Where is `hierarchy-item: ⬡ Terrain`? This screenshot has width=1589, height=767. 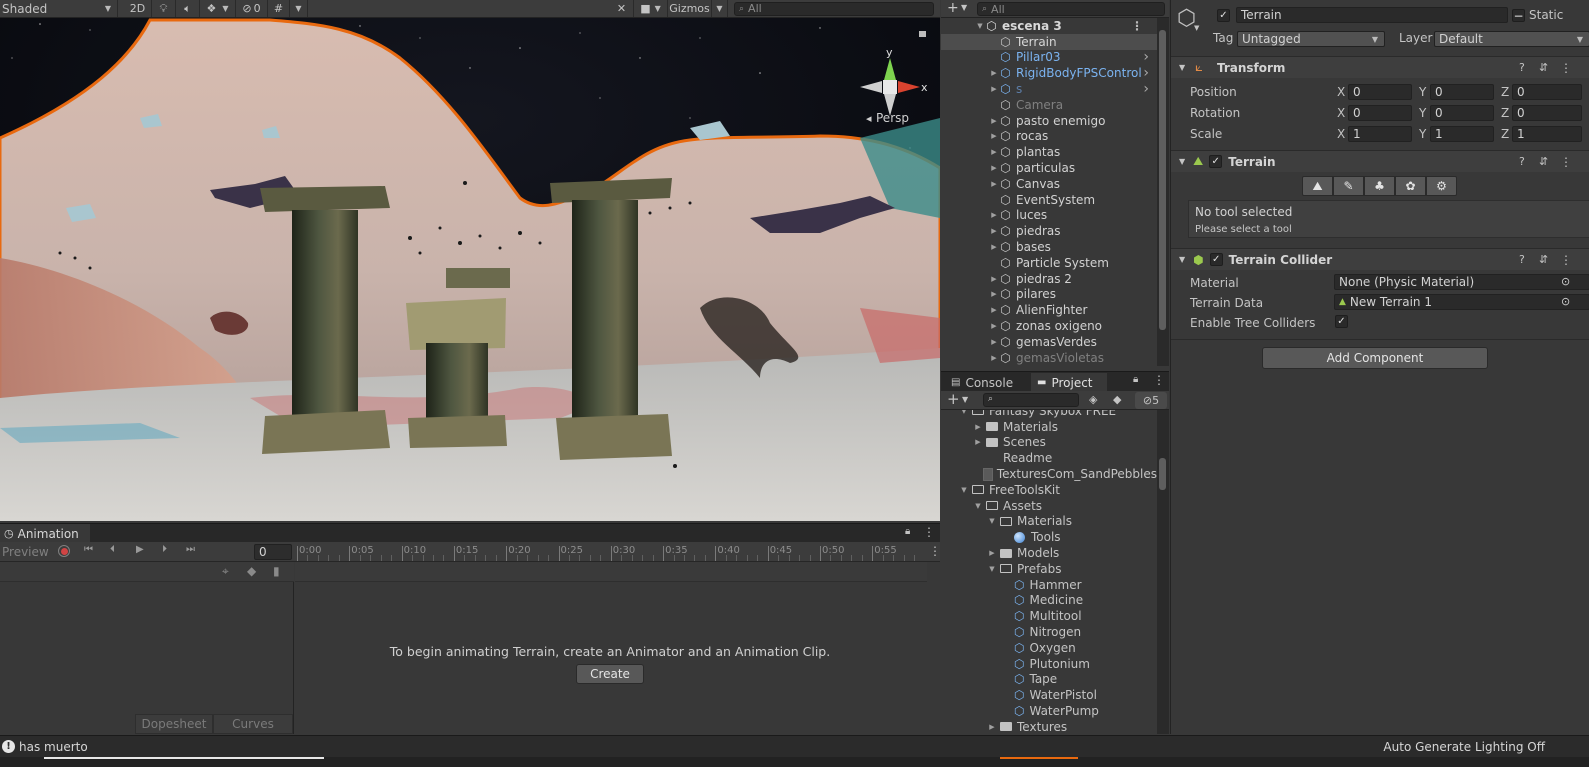
hierarchy-item: ⬡ Terrain is located at coordinates (1049, 41).